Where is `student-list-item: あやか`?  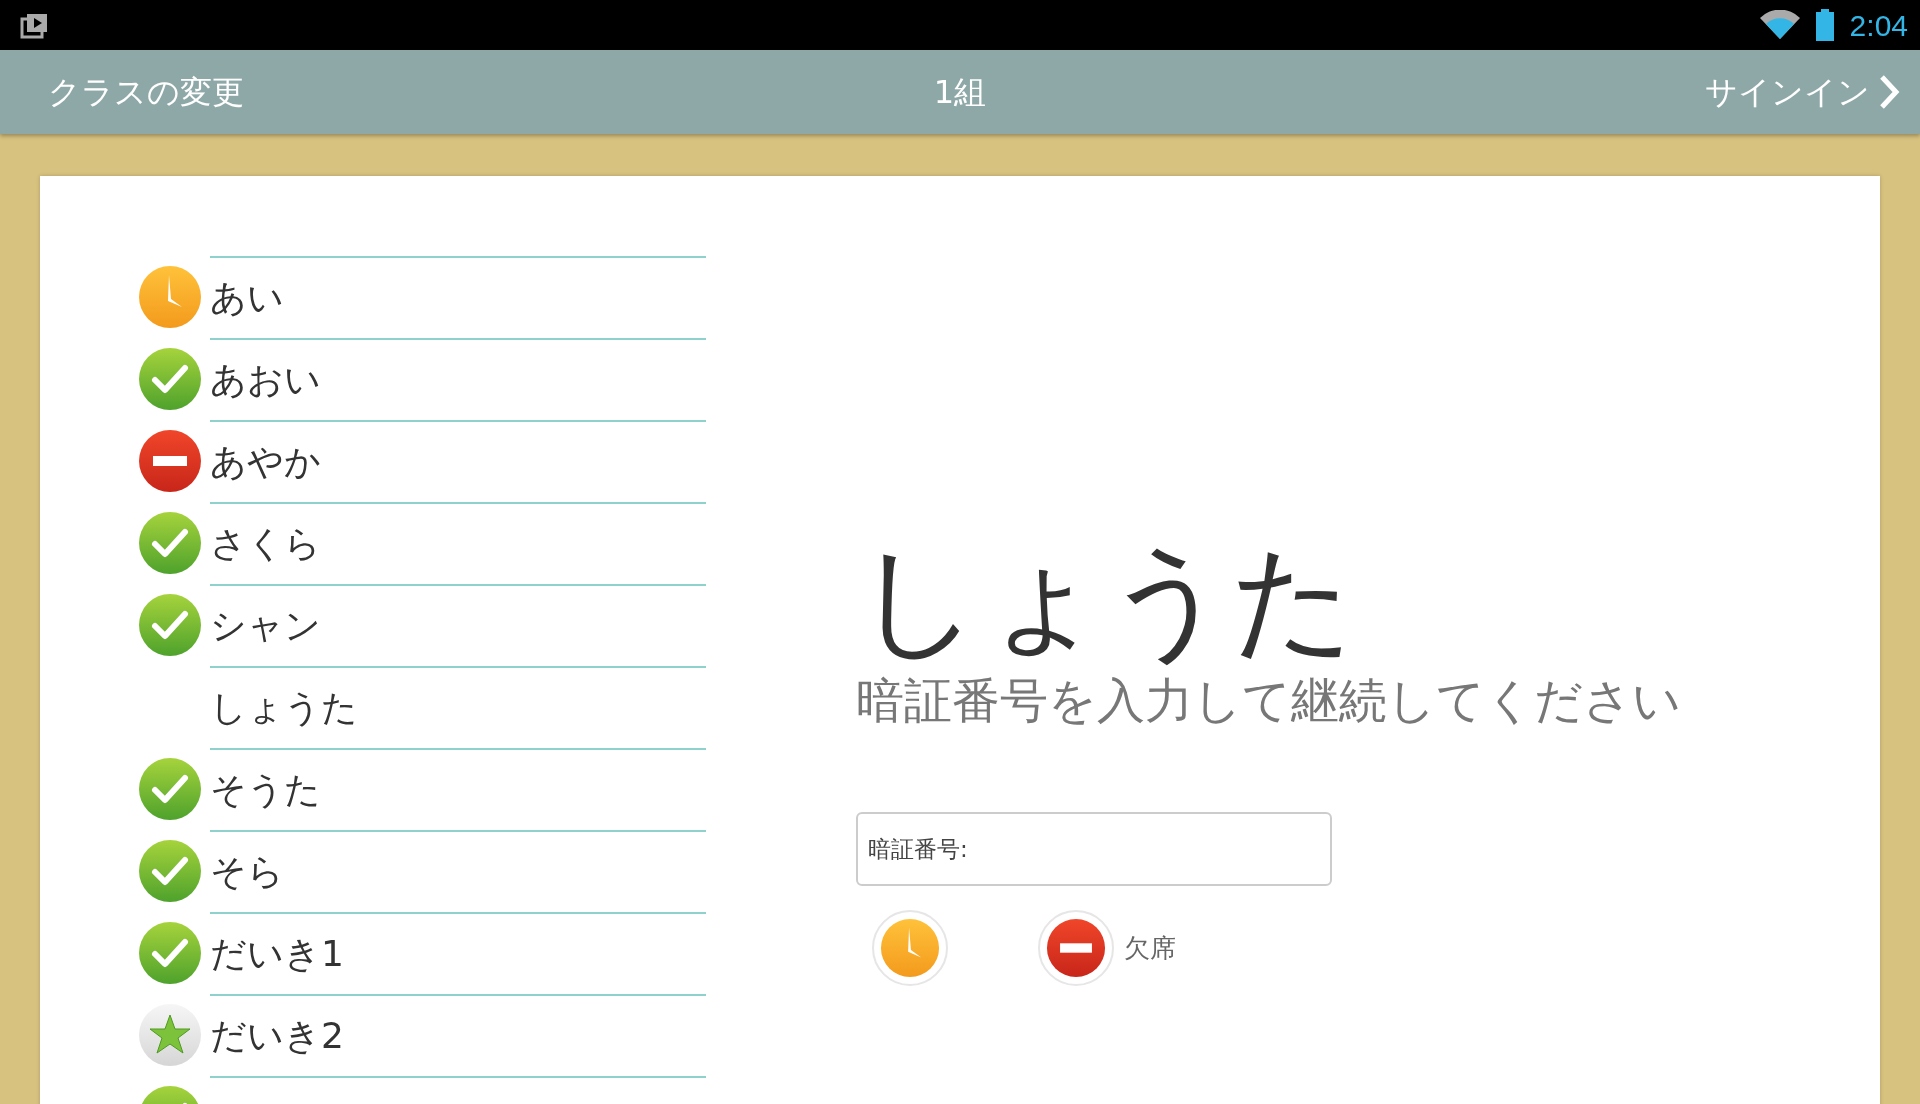
student-list-item: あやか is located at coordinates (265, 462).